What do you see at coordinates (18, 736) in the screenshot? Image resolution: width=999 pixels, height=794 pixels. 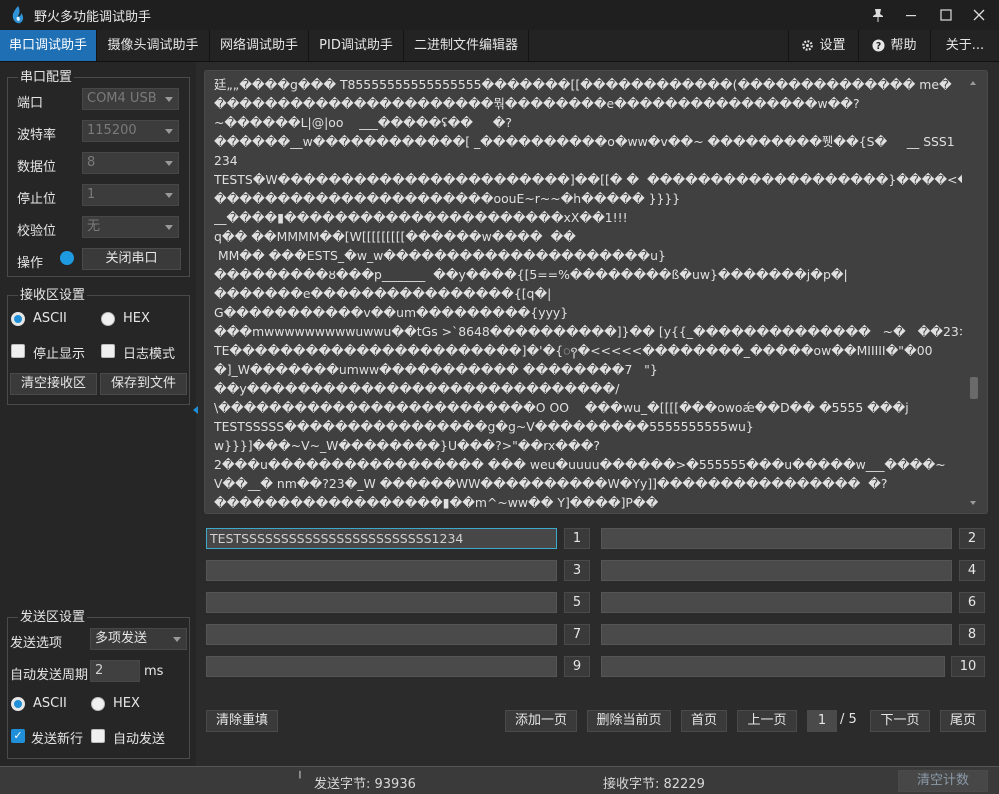 I see `send-newline-checkbox: ✓` at bounding box center [18, 736].